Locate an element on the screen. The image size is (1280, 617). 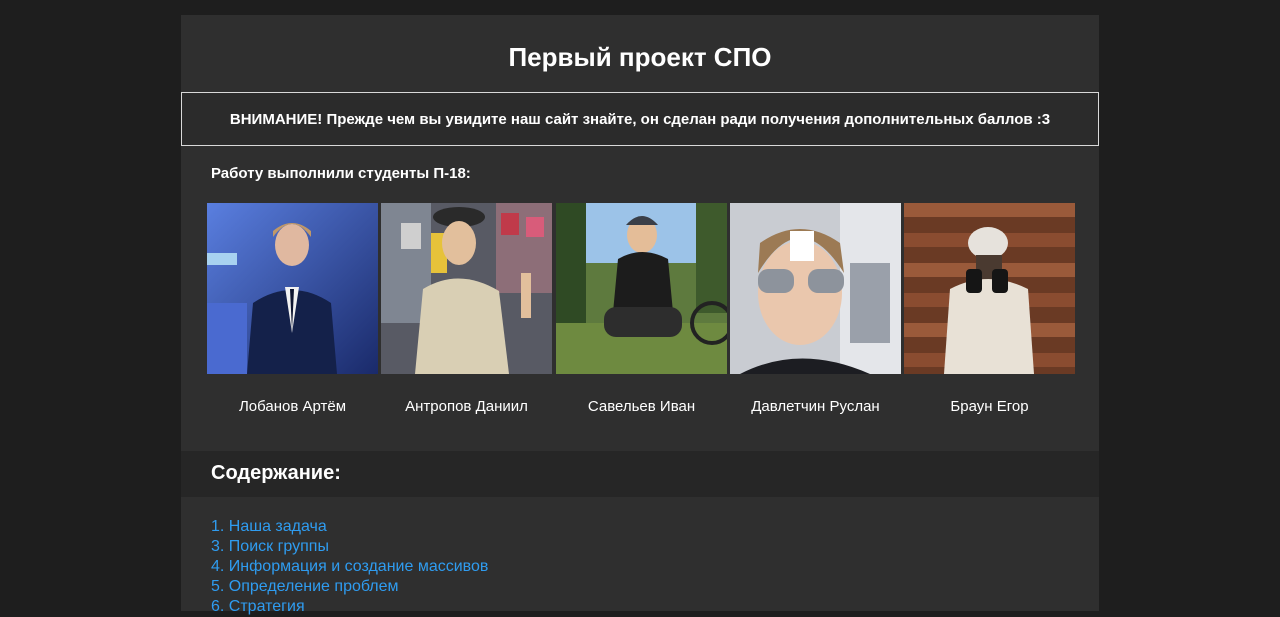
toc-link-arrays: 4. Информация и создание массивов is located at coordinates (349, 566).